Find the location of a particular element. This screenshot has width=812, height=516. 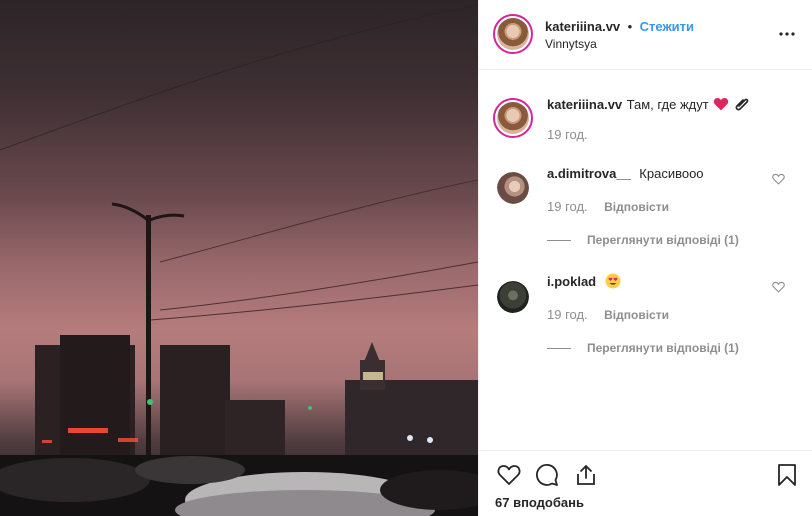

heart-icon is located at coordinates (509, 475).